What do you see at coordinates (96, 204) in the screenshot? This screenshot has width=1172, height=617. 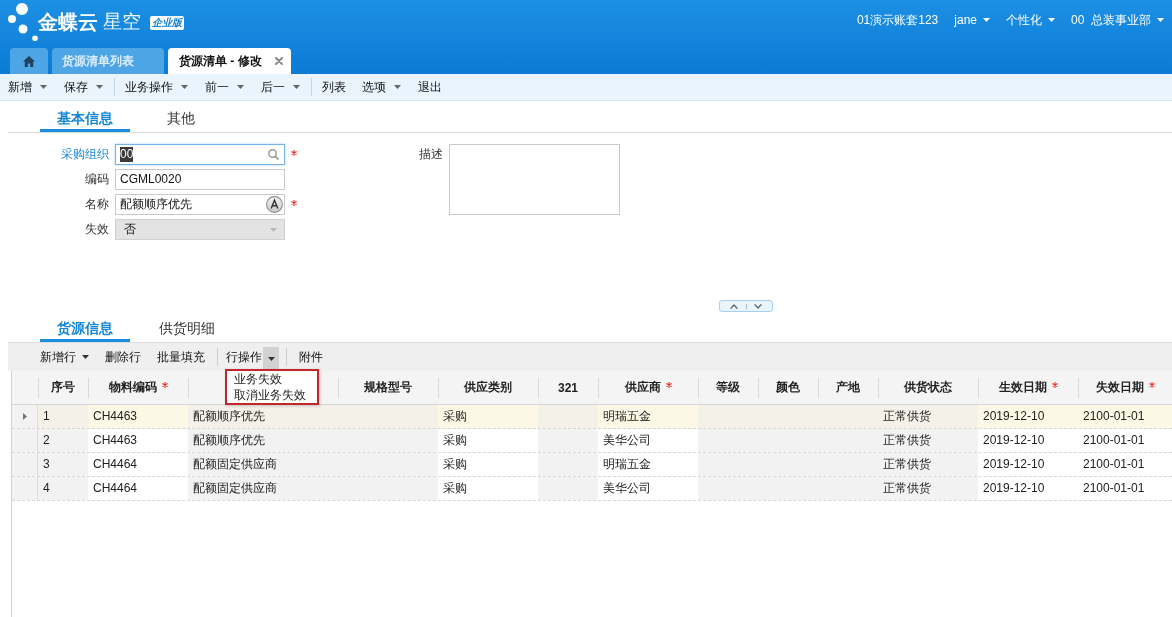 I see `field-label: 名称` at bounding box center [96, 204].